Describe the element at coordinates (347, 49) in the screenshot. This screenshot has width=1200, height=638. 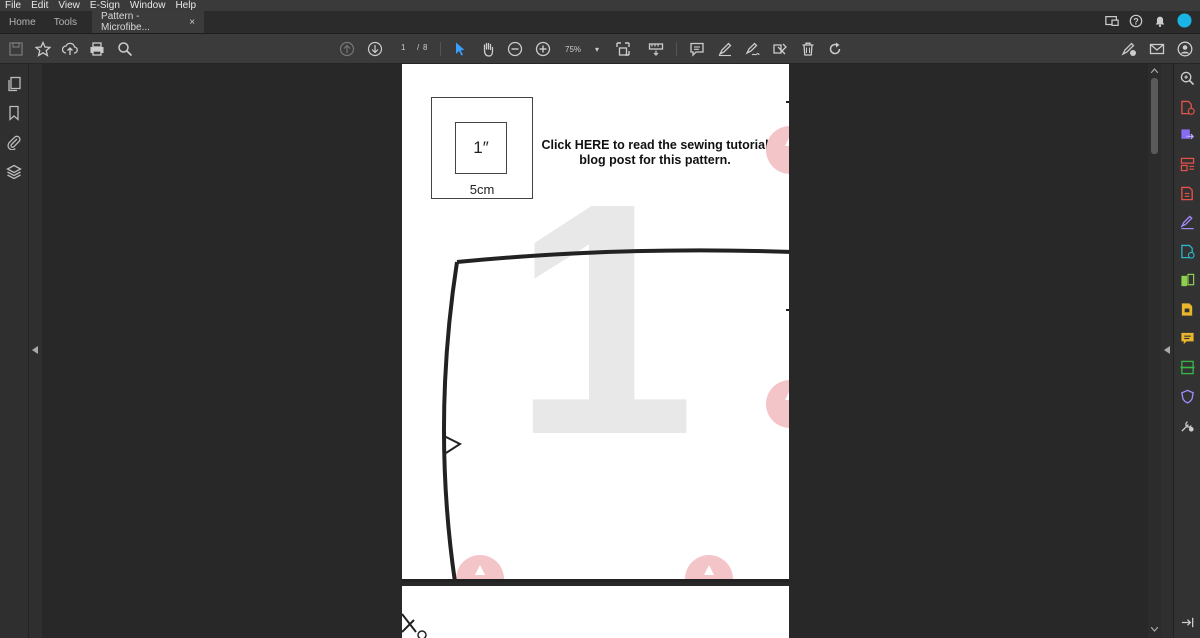
I see `page-up-icon` at that location.